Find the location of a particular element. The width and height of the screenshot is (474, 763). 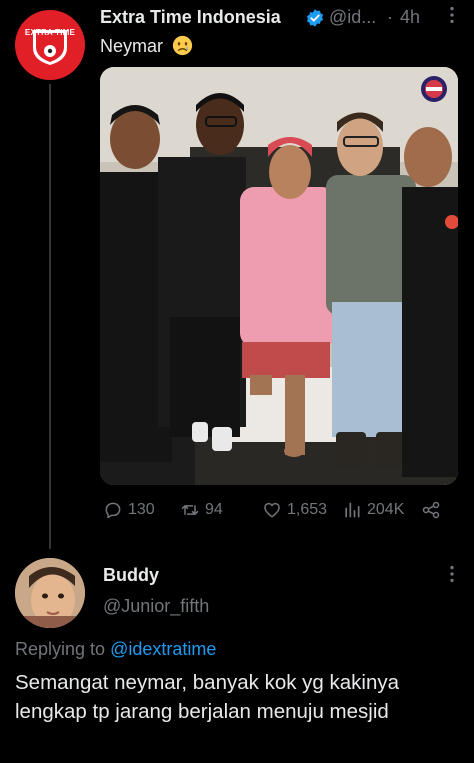

share-icon is located at coordinates (431, 510).